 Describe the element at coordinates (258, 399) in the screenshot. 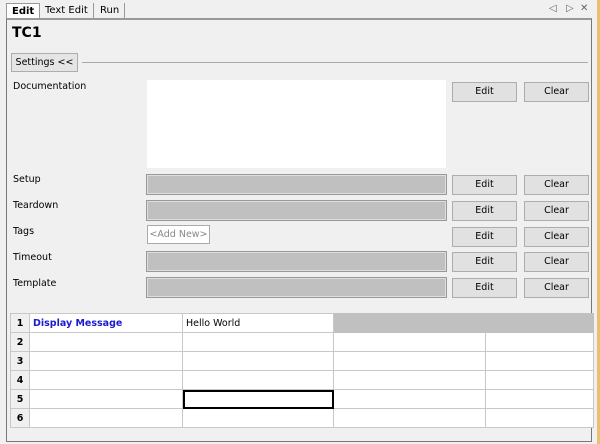

I see `selected-grid-cell` at that location.